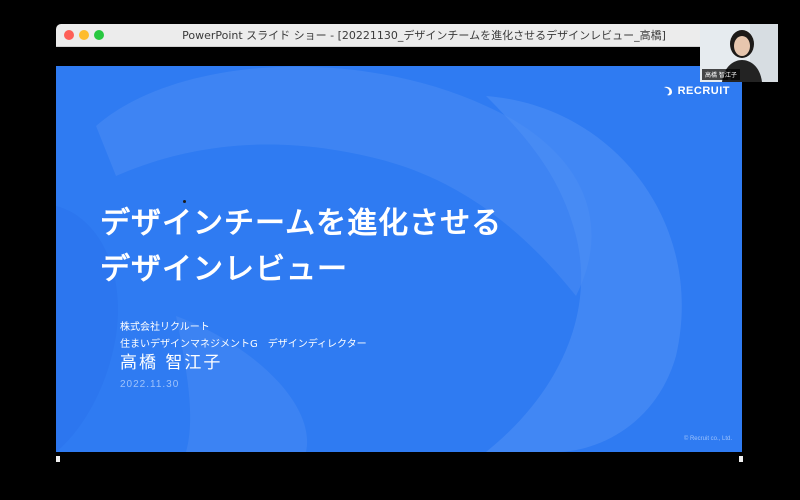 This screenshot has width=800, height=500. What do you see at coordinates (721, 74) in the screenshot?
I see `webcam-participant-name: 高橋 智江子` at bounding box center [721, 74].